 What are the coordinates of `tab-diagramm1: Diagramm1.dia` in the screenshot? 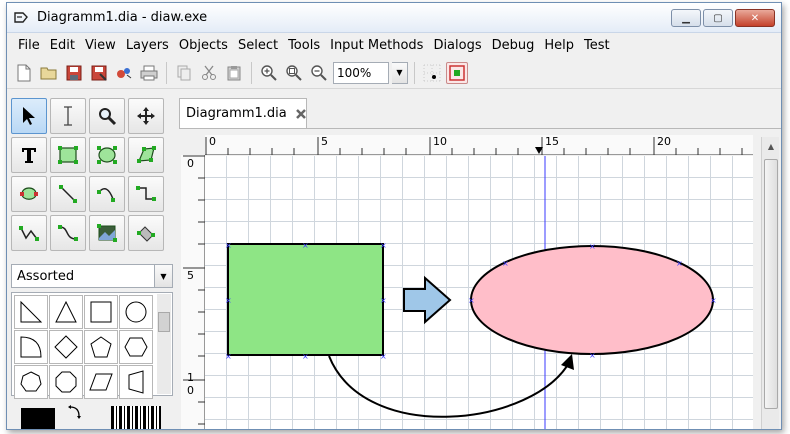 It's located at (243, 113).